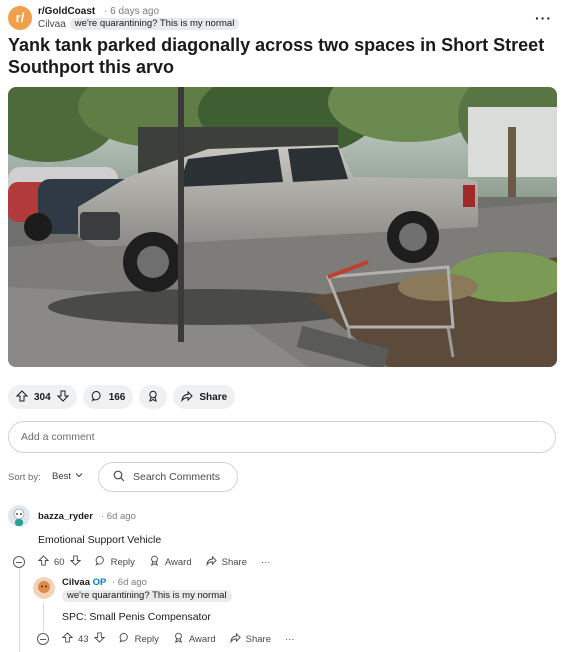 The height and width of the screenshot is (652, 564). I want to click on more-icon: ···, so click(543, 18).